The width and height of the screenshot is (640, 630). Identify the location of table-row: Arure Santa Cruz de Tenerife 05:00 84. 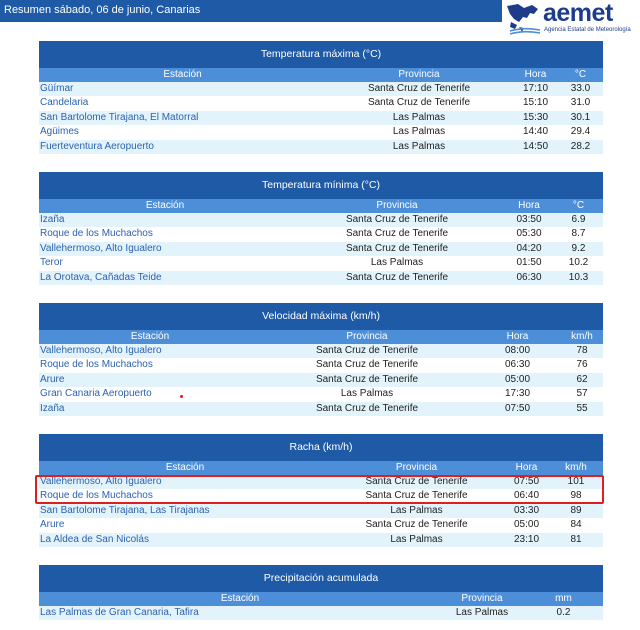
(321, 525).